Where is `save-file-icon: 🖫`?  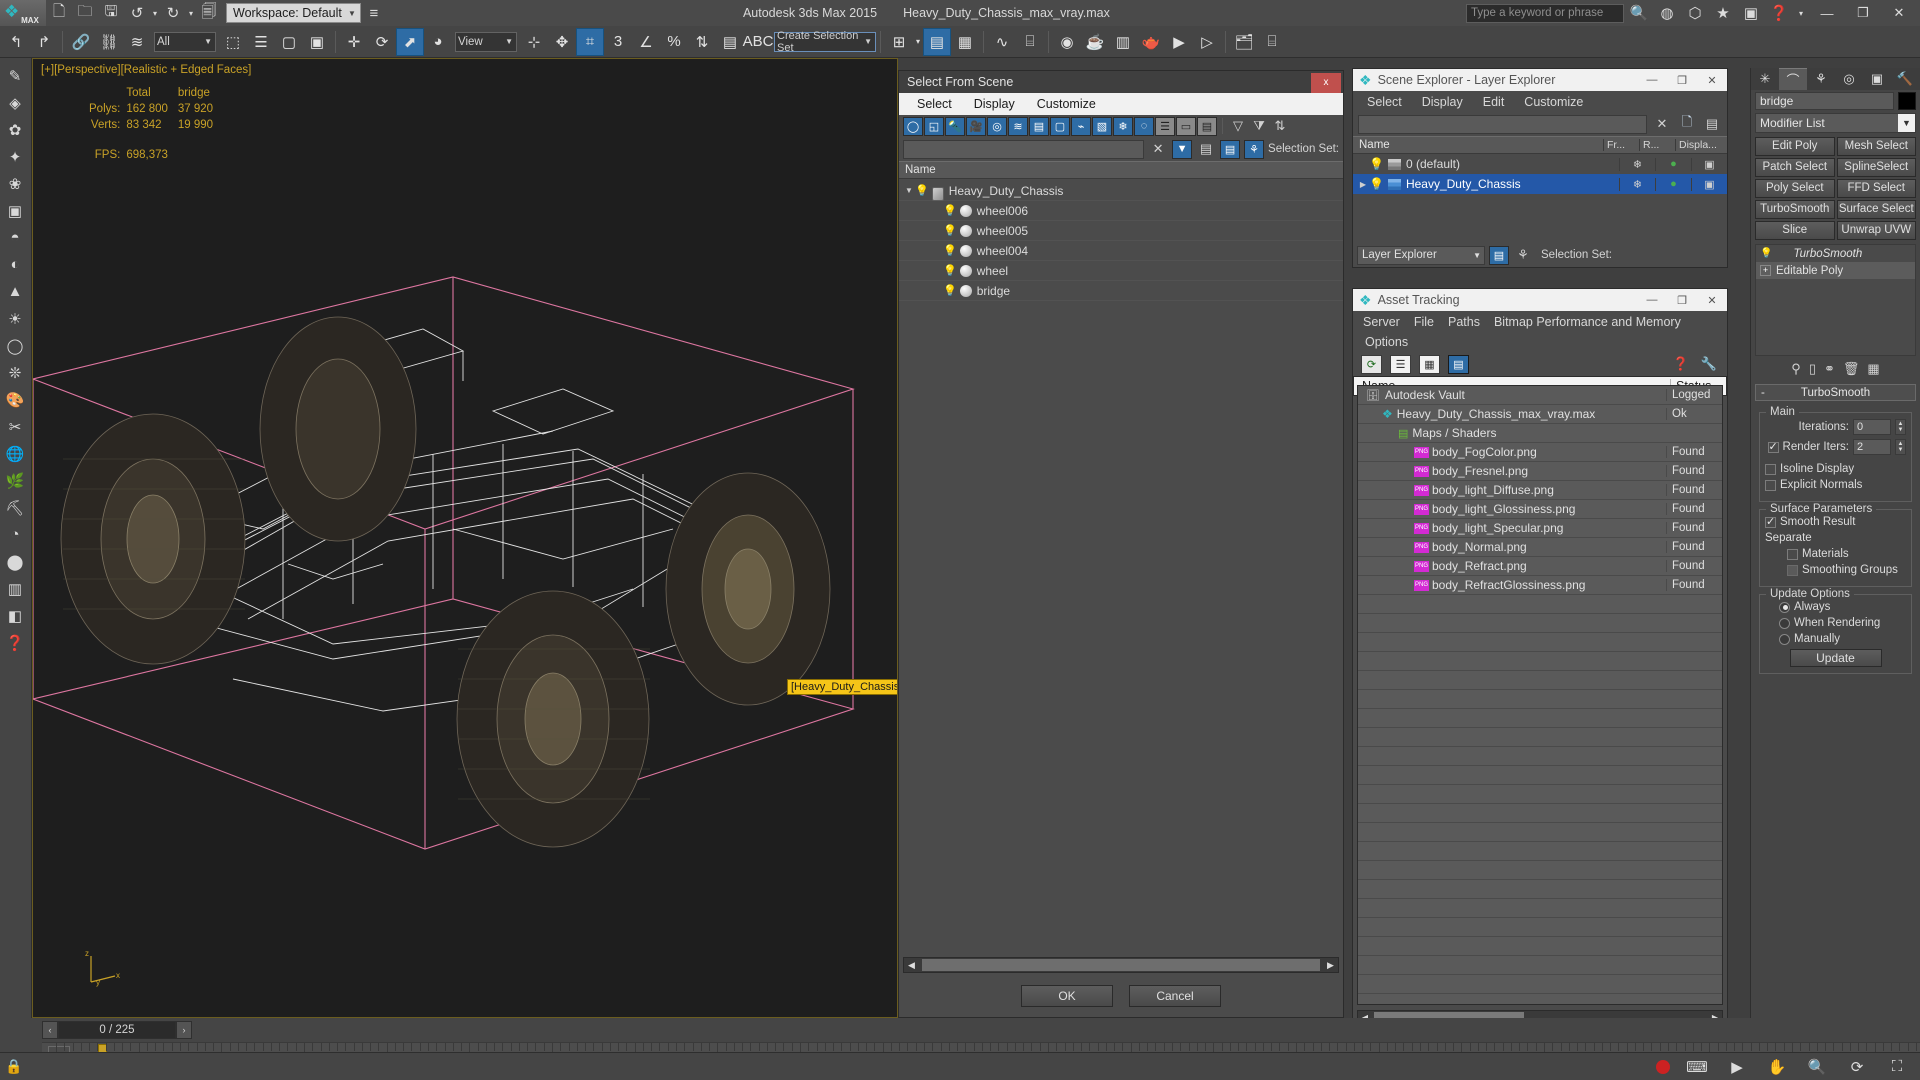
save-file-icon: 🖫 is located at coordinates (111, 13).